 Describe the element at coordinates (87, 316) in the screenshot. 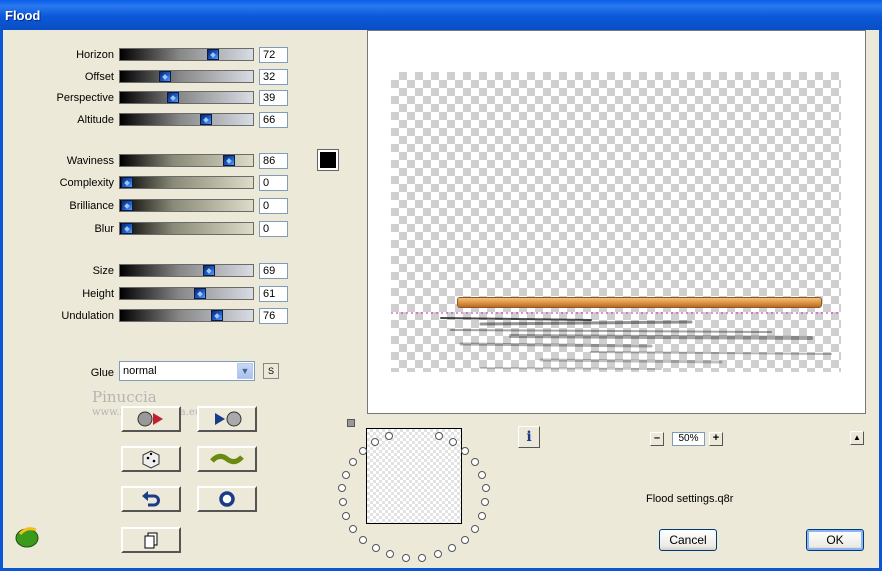

I see `undulation-label: Undulation` at that location.